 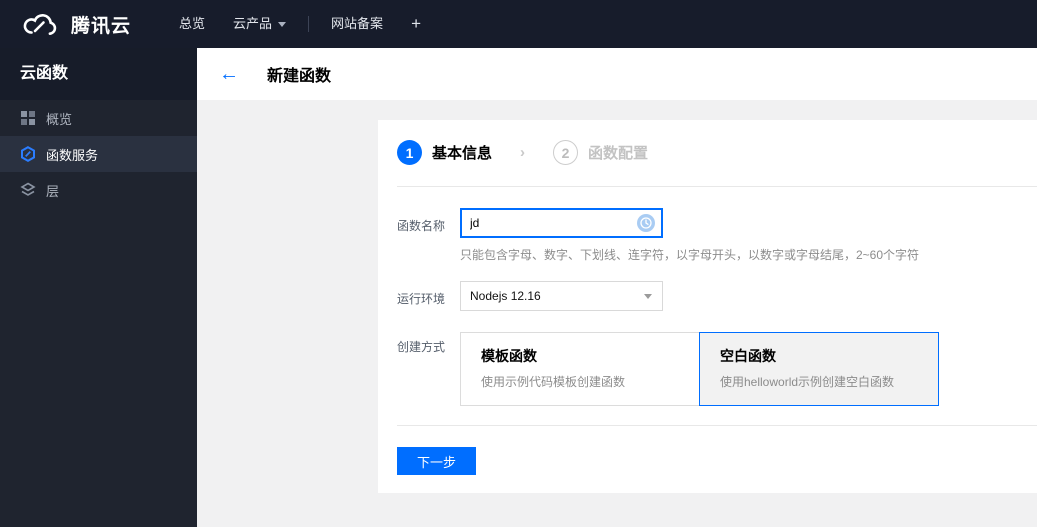 I want to click on function-name-input-wrap, so click(x=561, y=223).